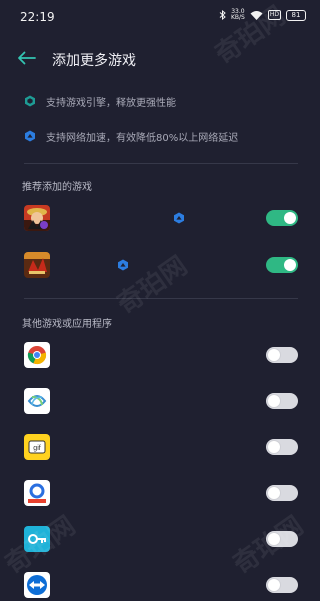 This screenshot has height=601, width=320. I want to click on back-button, so click(27, 58).